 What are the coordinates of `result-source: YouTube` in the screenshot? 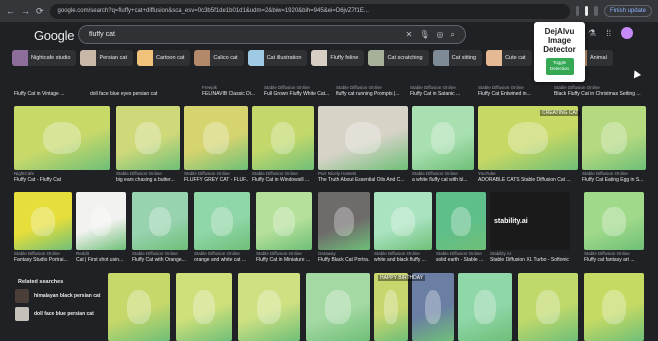 It's located at (528, 173).